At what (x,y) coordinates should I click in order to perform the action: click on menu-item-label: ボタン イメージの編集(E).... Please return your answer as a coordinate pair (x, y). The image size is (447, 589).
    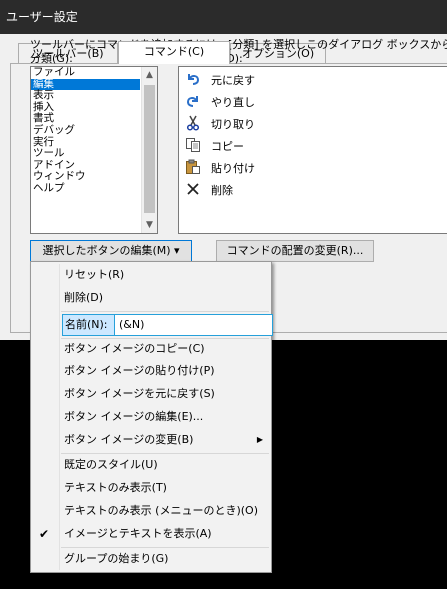
    Looking at the image, I should click on (134, 416).